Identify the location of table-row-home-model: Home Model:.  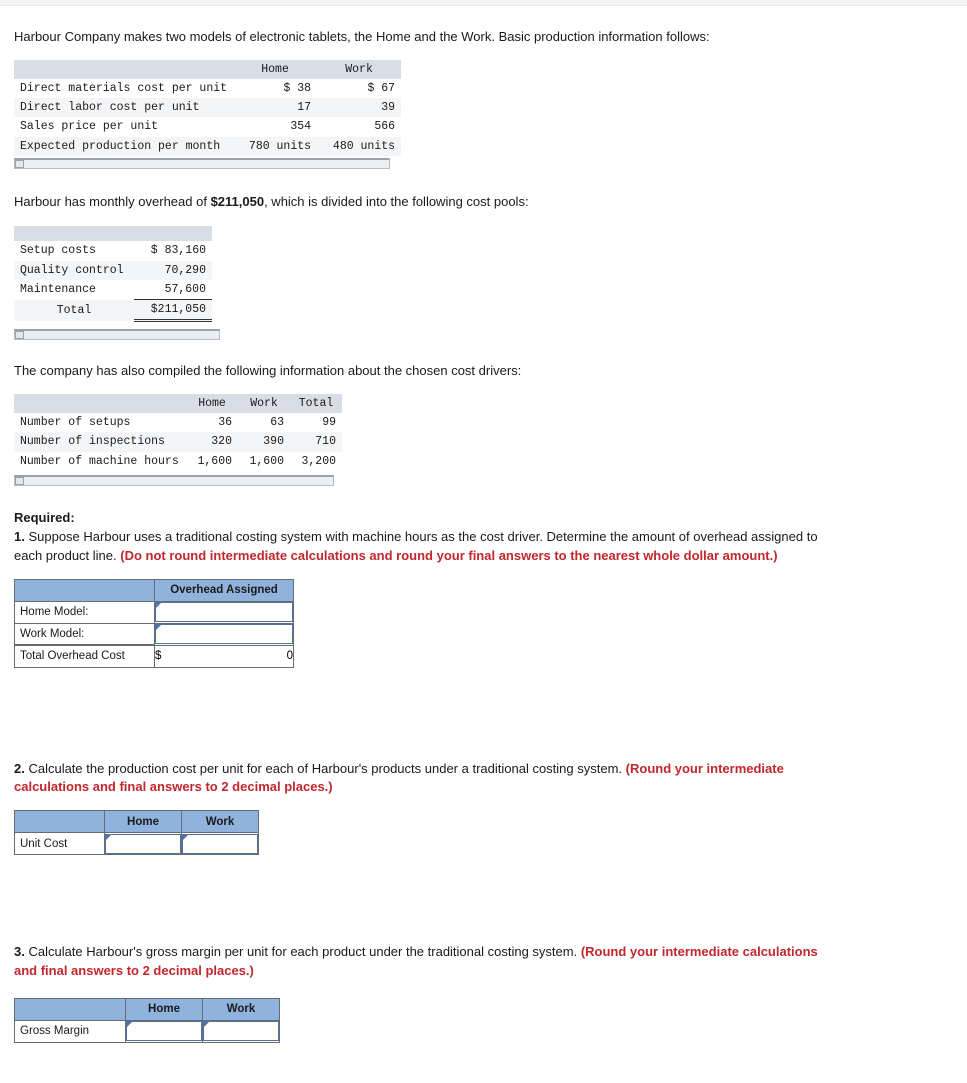
(154, 612).